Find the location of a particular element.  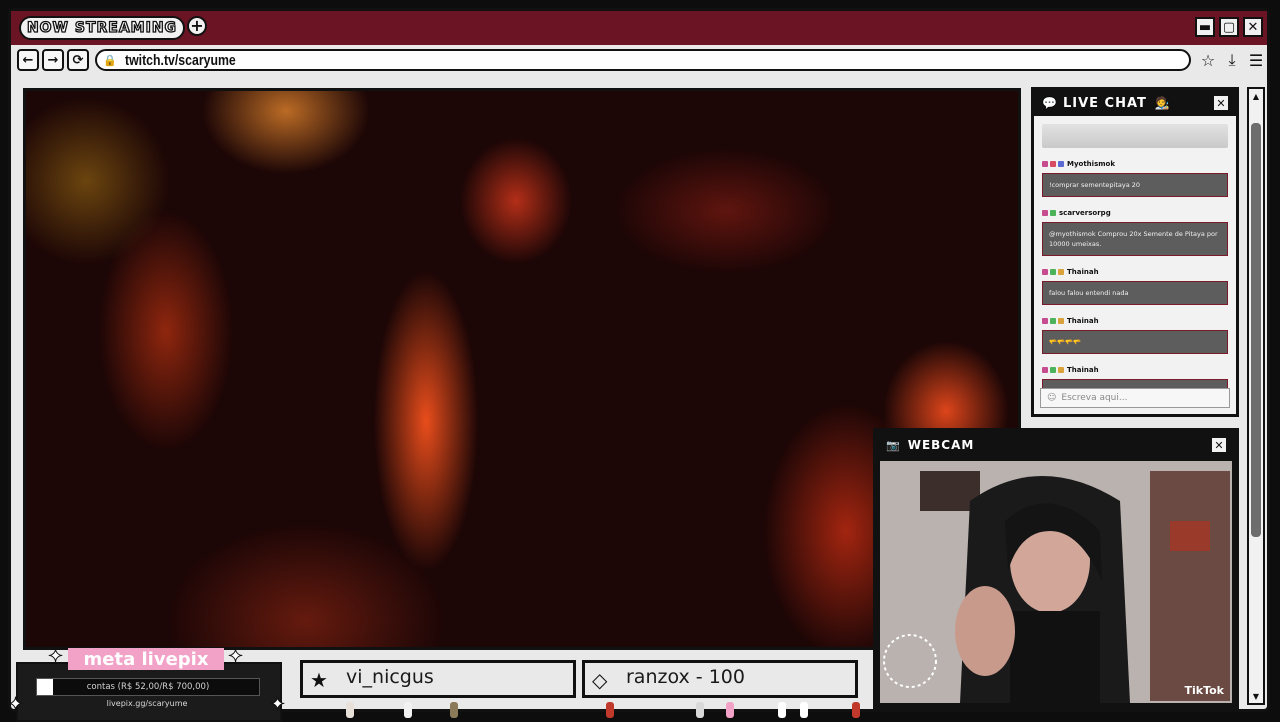

webcam-panel: 📷 WEBCAM ✕ TikTok is located at coordinates (1056, 569).